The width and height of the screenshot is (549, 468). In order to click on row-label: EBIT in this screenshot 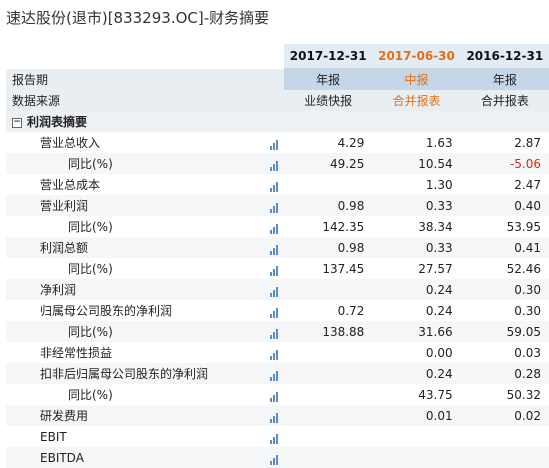, I will do `click(135, 436)`.